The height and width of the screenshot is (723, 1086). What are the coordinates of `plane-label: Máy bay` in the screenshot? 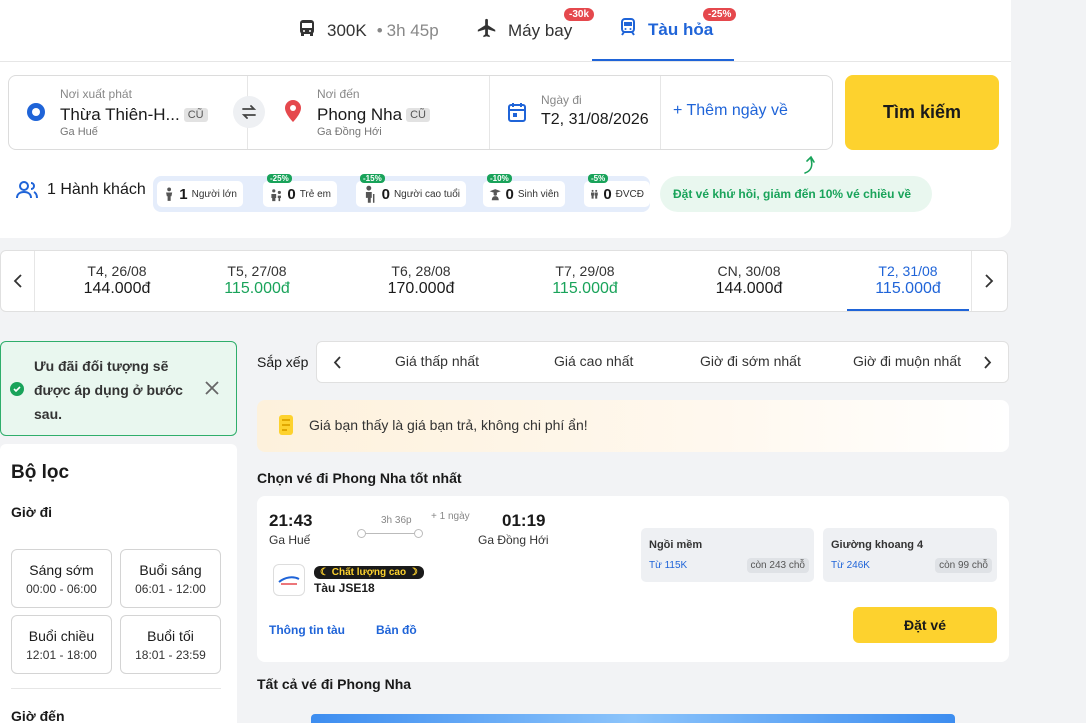 It's located at (540, 30).